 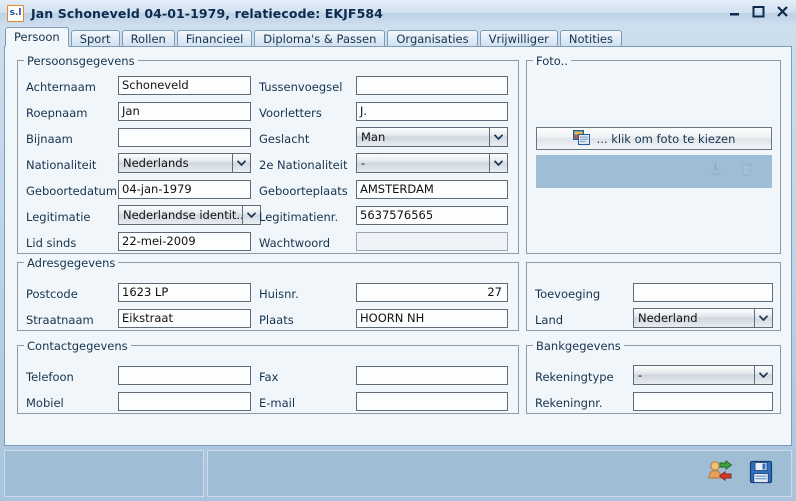 I want to click on trash-icon, so click(x=746, y=171).